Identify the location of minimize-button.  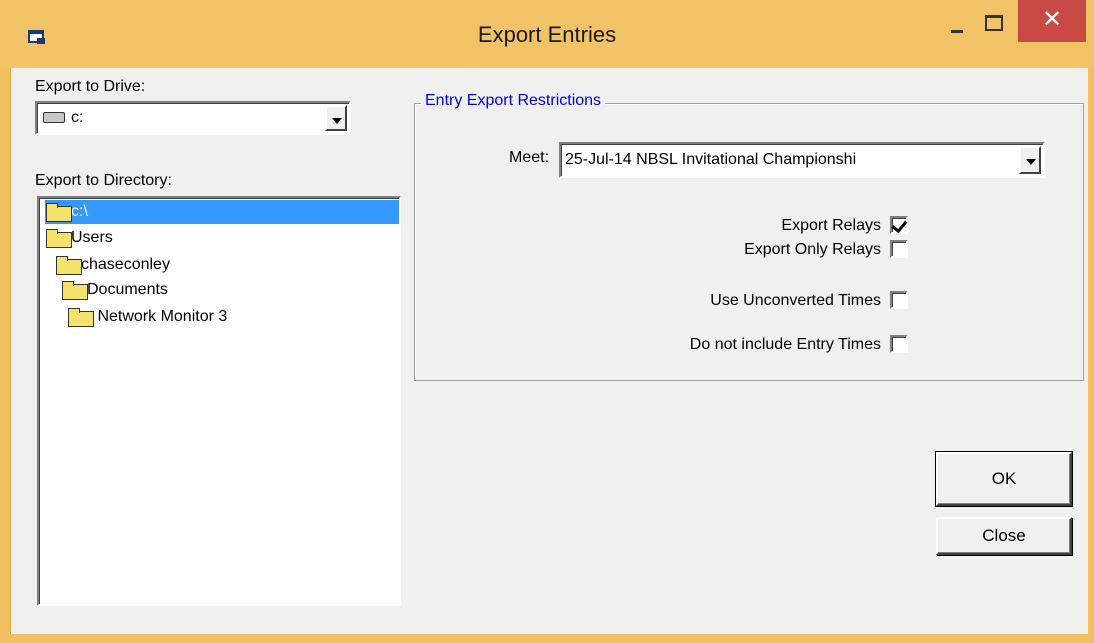
(957, 25).